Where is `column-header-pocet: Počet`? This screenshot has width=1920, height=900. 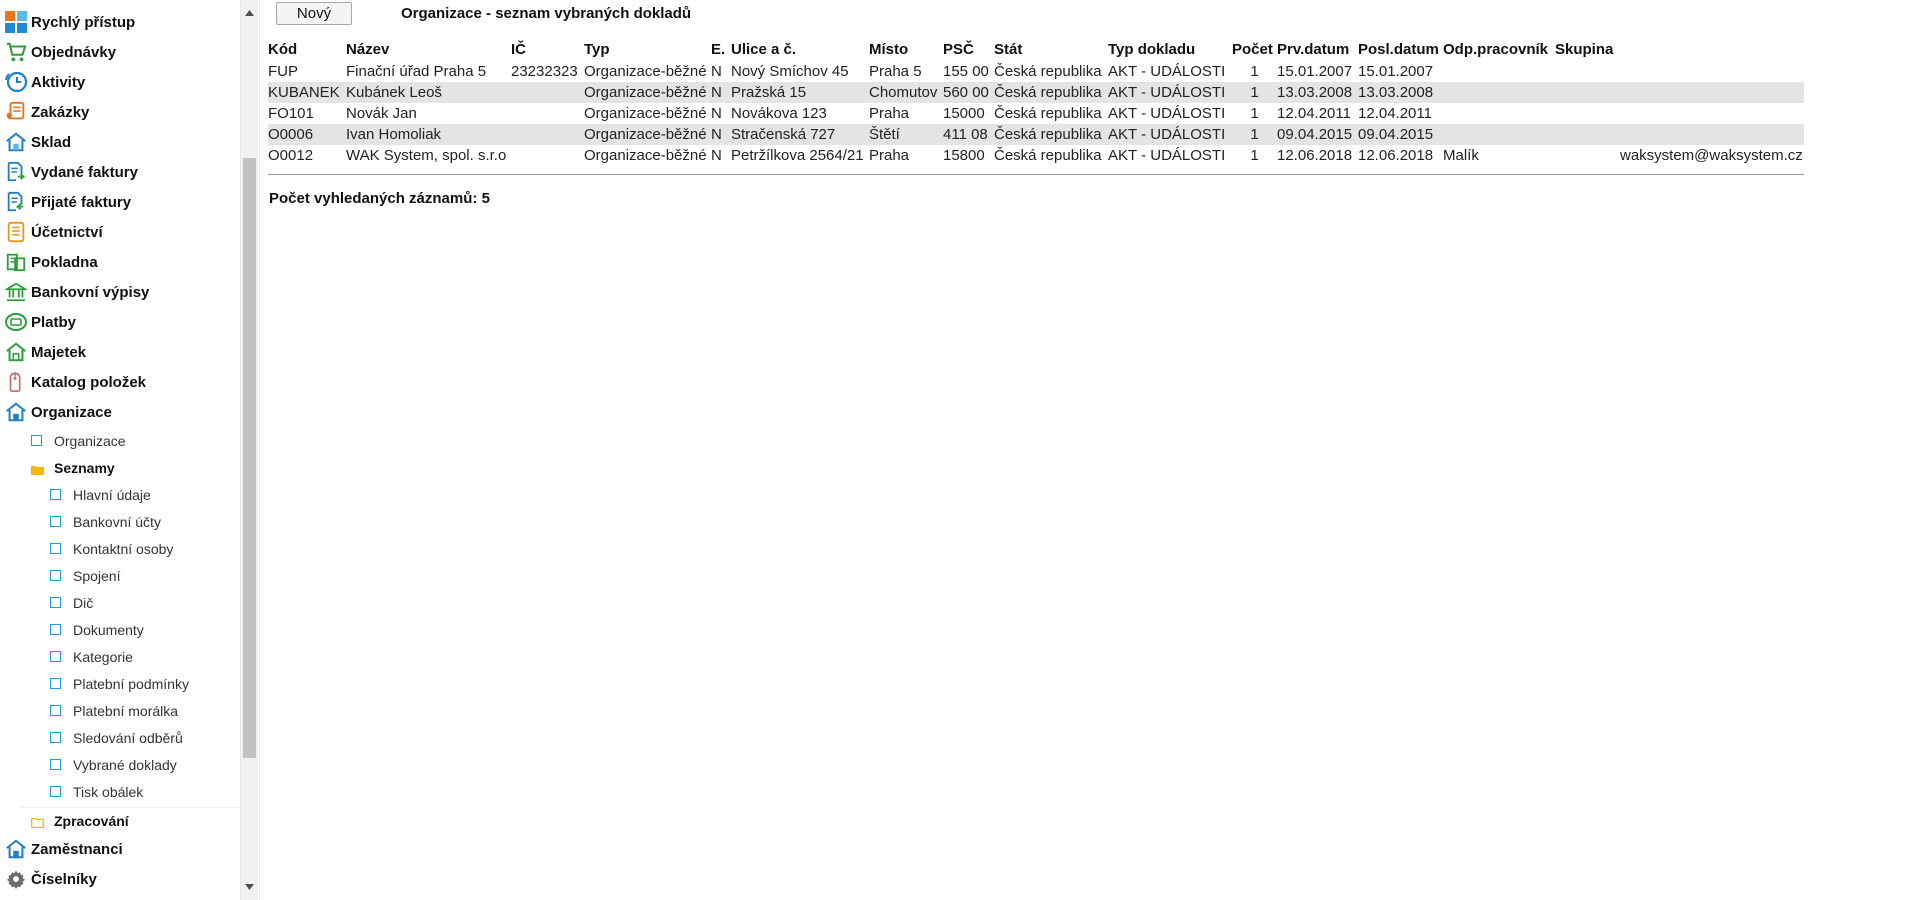 column-header-pocet: Počet is located at coordinates (1254, 50).